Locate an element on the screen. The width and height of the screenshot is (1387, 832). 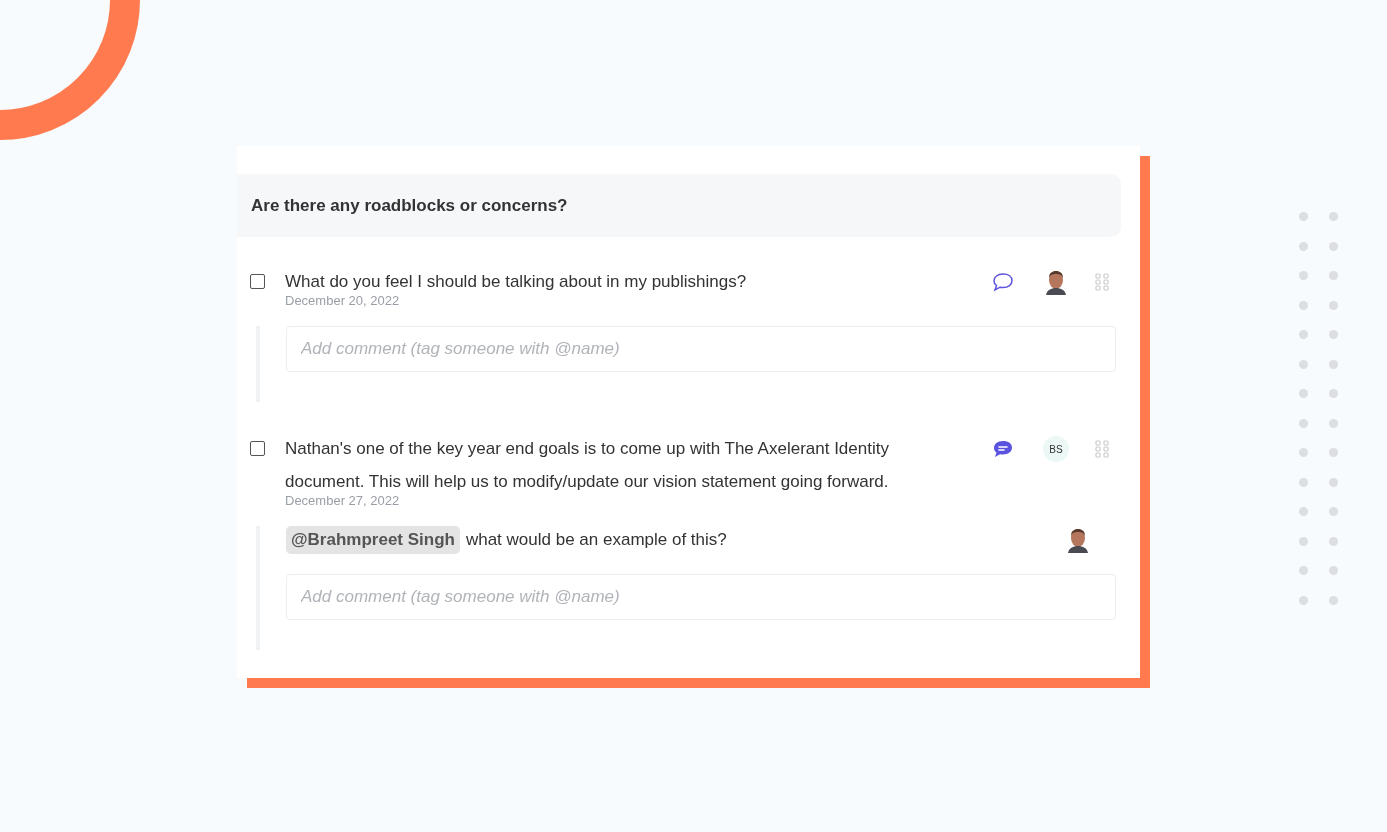
task-date: December 20, 2022 is located at coordinates (343, 300).